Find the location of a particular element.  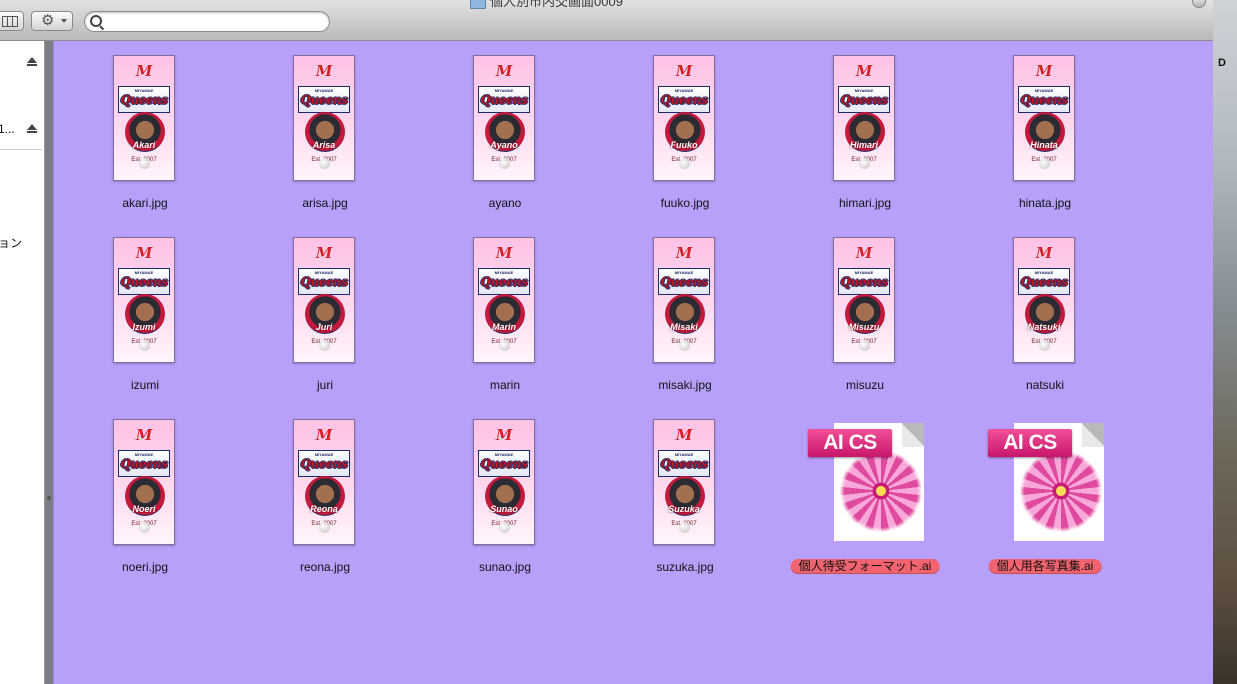

file-name: marin is located at coordinates (505, 385).